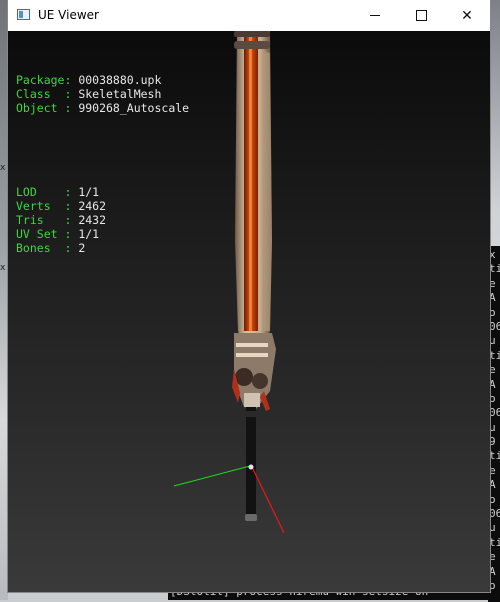 Image resolution: width=500 pixels, height=602 pixels. I want to click on info-line: LOD : 1/1, so click(102, 192).